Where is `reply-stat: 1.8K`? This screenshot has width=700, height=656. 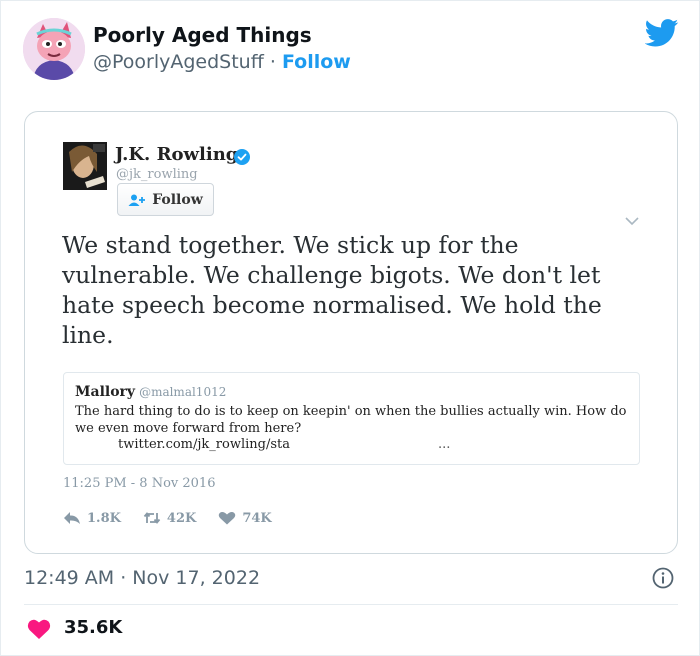
reply-stat: 1.8K is located at coordinates (92, 518).